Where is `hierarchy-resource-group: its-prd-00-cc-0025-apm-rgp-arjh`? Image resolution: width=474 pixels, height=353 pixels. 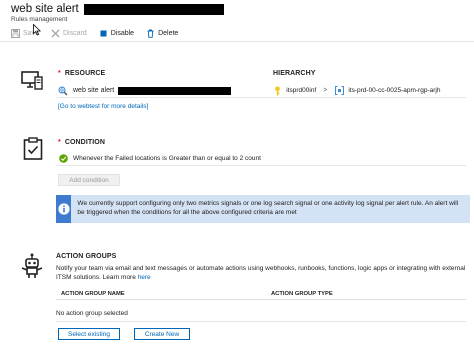
hierarchy-resource-group: its-prd-00-cc-0025-apm-rgp-arjh is located at coordinates (394, 90).